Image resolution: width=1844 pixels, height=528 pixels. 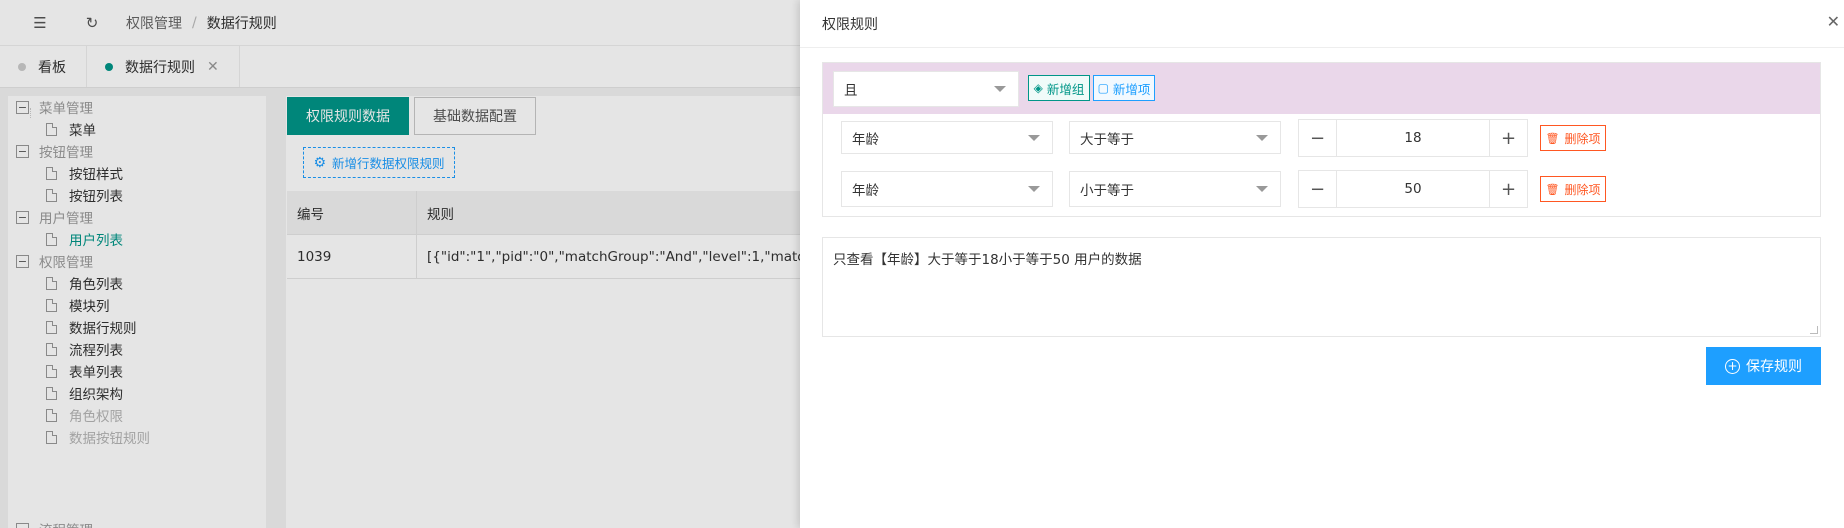 I want to click on operator-select: 大于等于, so click(x=1175, y=137).